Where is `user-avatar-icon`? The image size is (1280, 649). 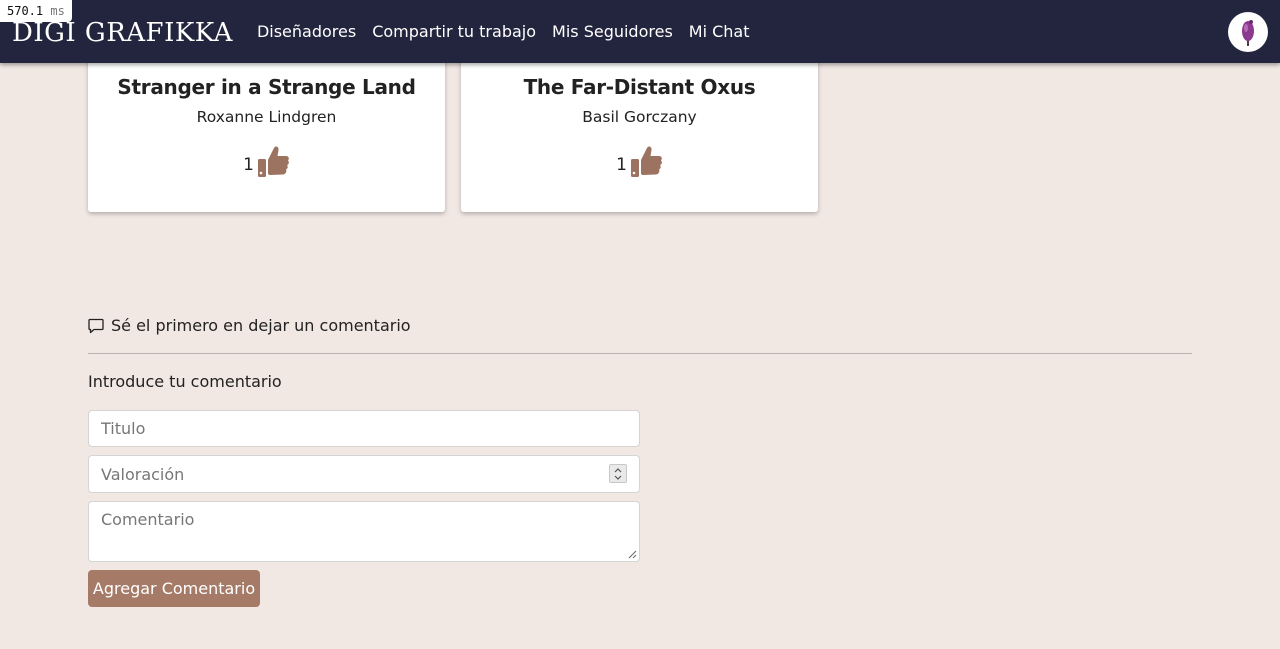 user-avatar-icon is located at coordinates (1248, 32).